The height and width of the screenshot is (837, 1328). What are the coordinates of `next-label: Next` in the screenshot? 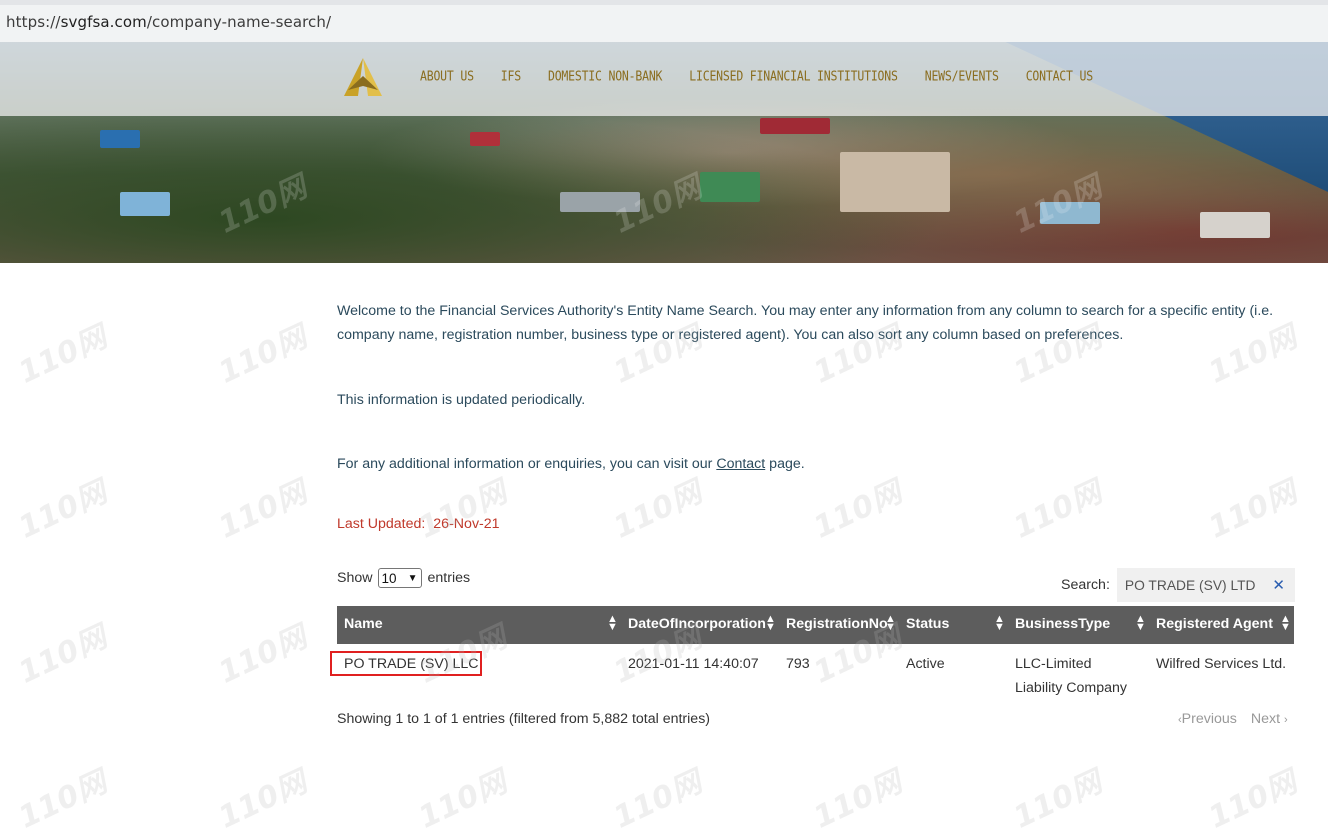 It's located at (1265, 719).